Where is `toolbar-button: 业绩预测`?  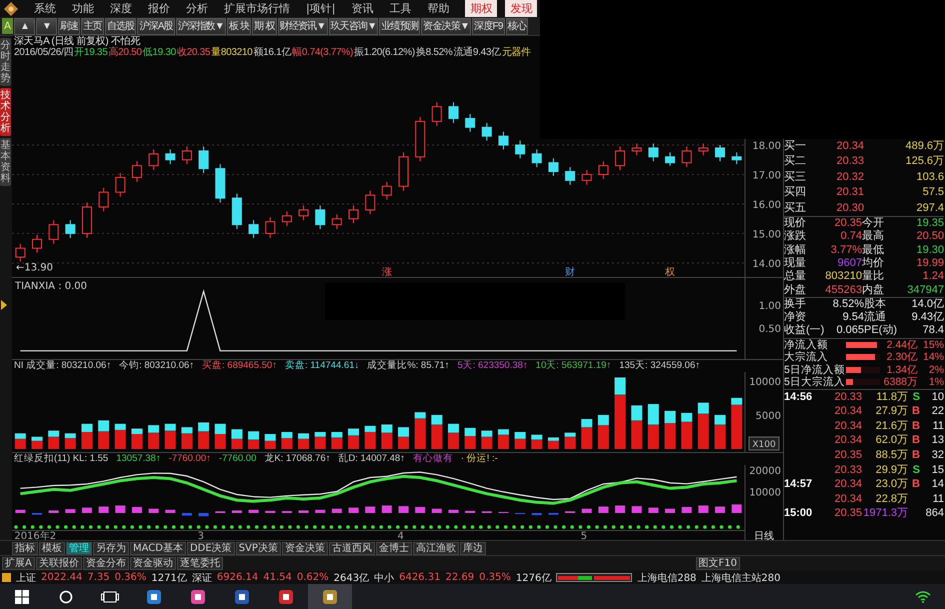 toolbar-button: 业绩预测 is located at coordinates (399, 26).